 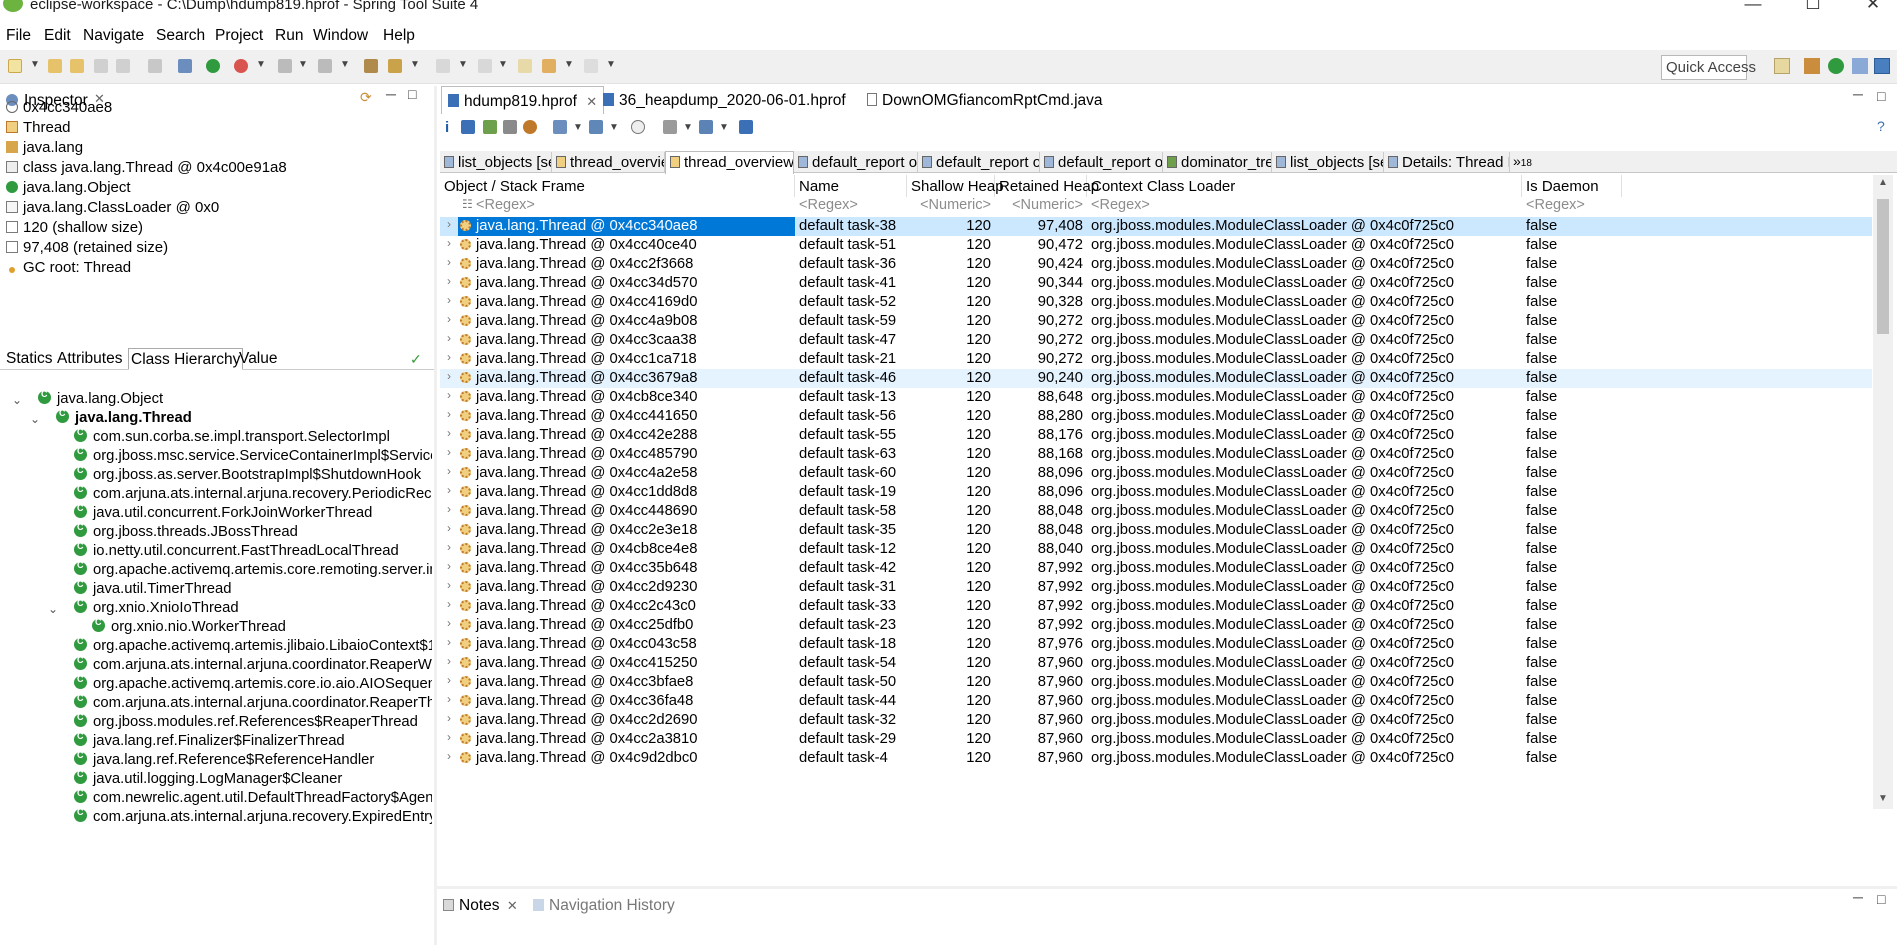 I want to click on filter-classloader: <Regex>, so click(x=1120, y=207).